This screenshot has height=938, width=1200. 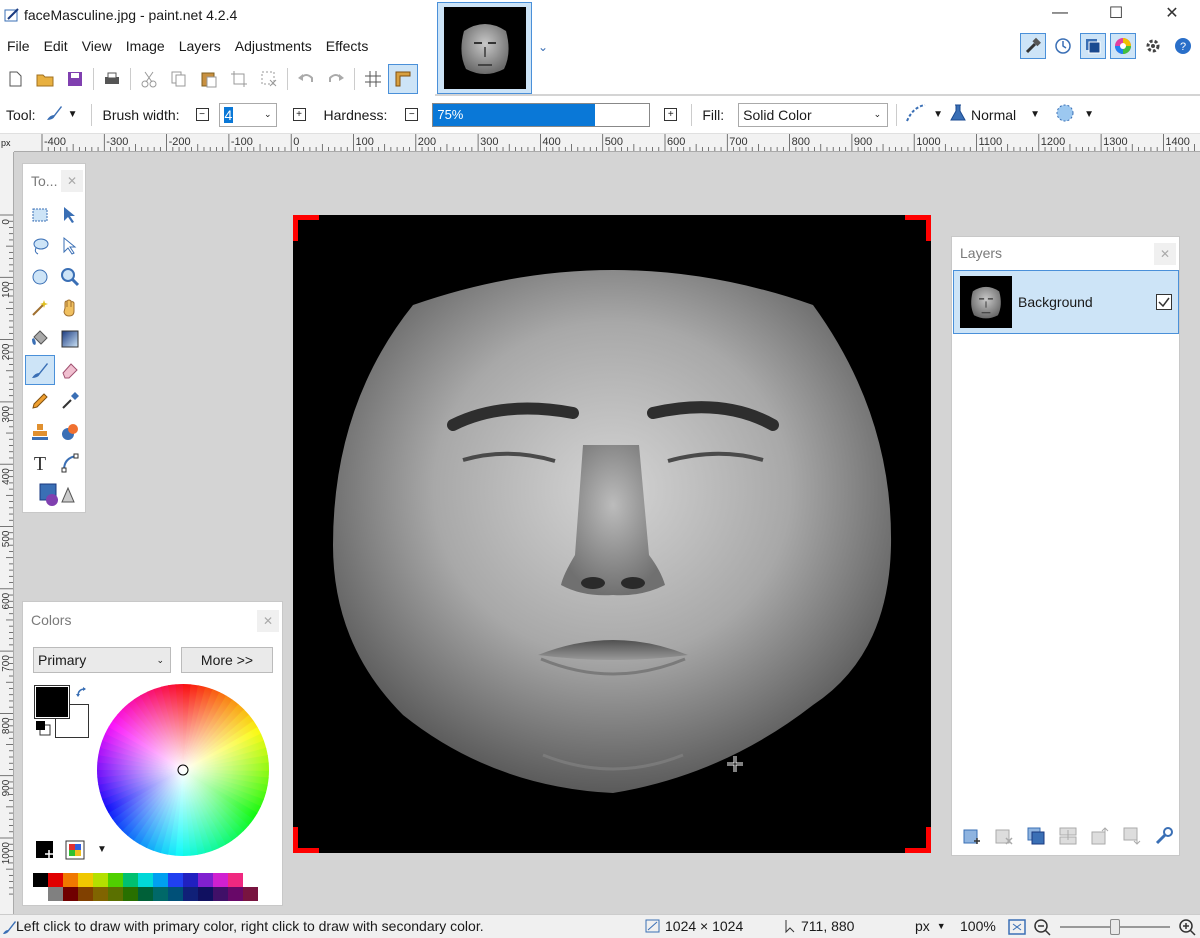 I want to click on lasso-select-icon, so click(x=40, y=246).